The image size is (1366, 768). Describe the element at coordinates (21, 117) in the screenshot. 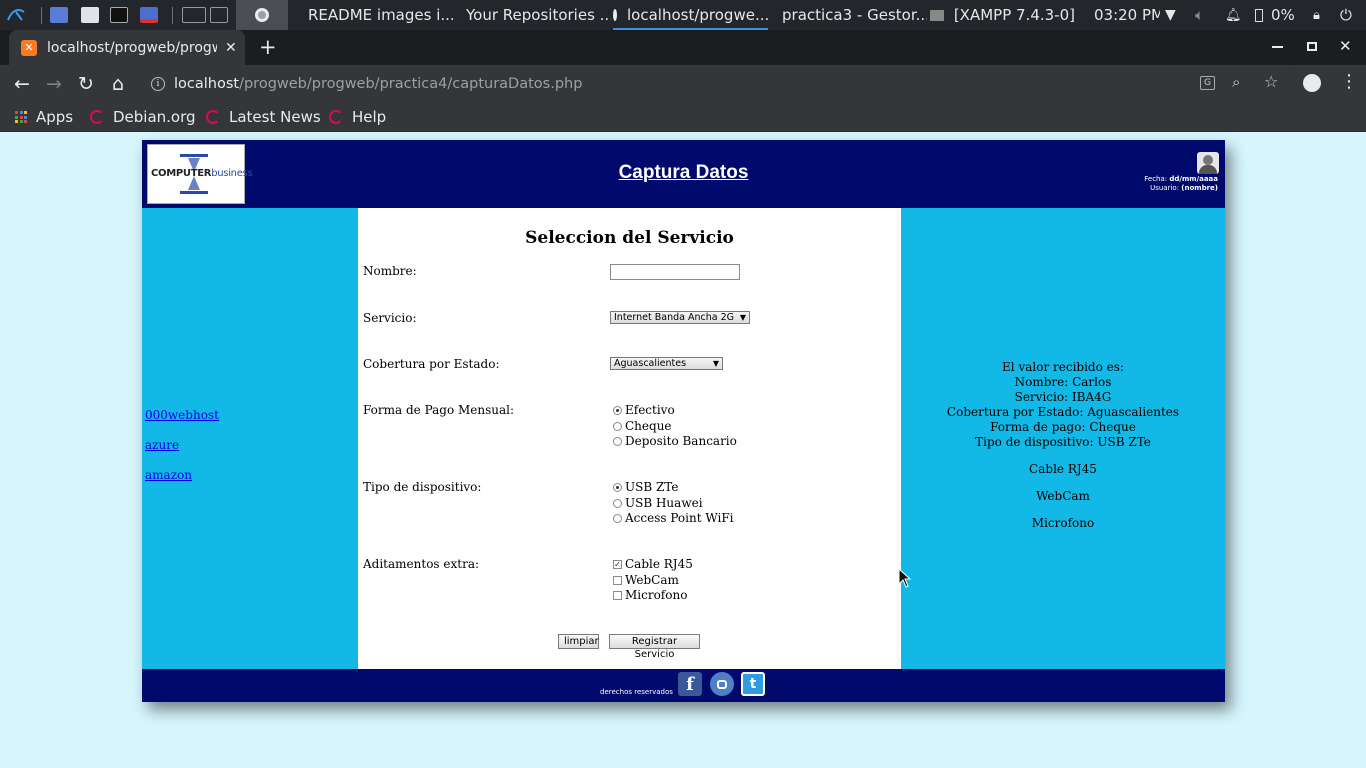

I see `apps-grid-icon` at that location.